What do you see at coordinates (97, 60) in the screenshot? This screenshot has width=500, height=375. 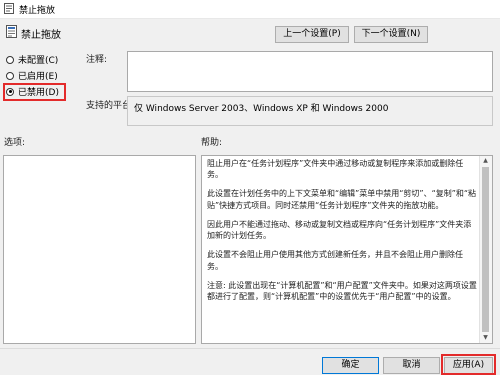 I see `comment-label: 注释:` at bounding box center [97, 60].